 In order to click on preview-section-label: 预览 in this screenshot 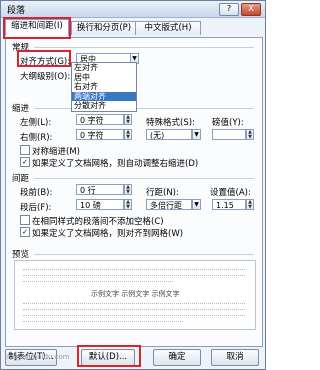, I will do `click(21, 255)`.